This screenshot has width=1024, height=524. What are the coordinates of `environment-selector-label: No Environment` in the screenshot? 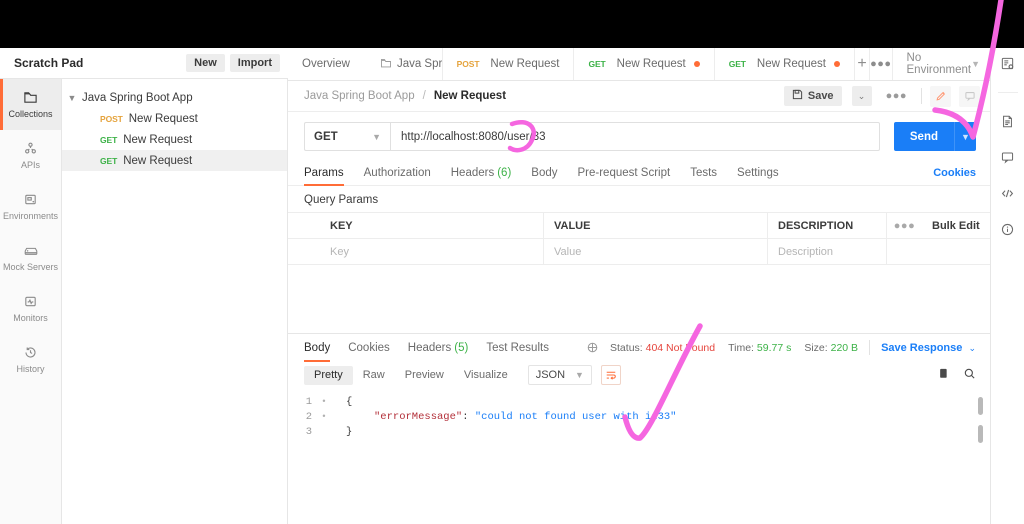 It's located at (939, 64).